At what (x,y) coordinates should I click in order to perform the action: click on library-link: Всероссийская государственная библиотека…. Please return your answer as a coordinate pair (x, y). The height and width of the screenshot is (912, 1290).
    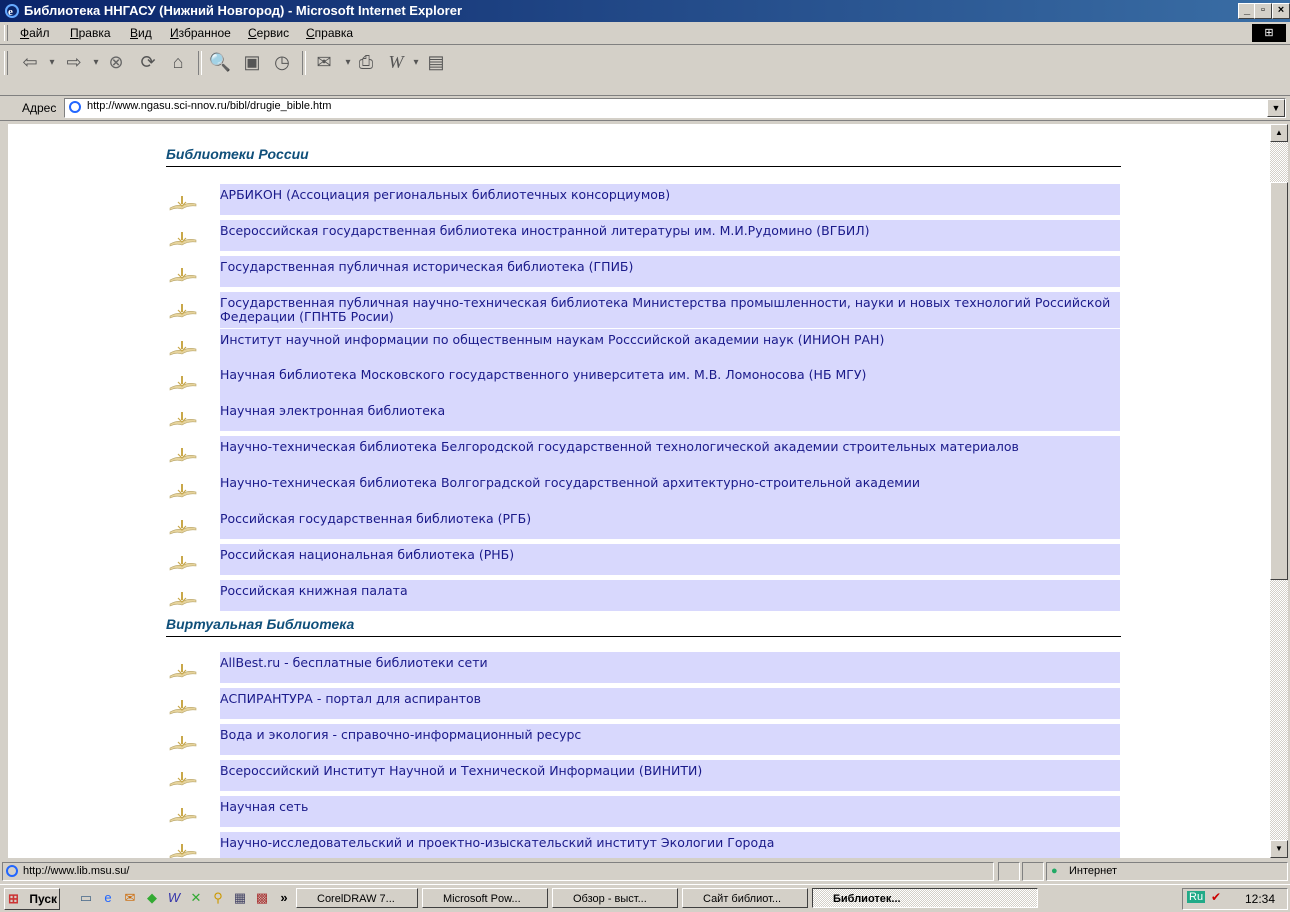
    Looking at the image, I should click on (545, 231).